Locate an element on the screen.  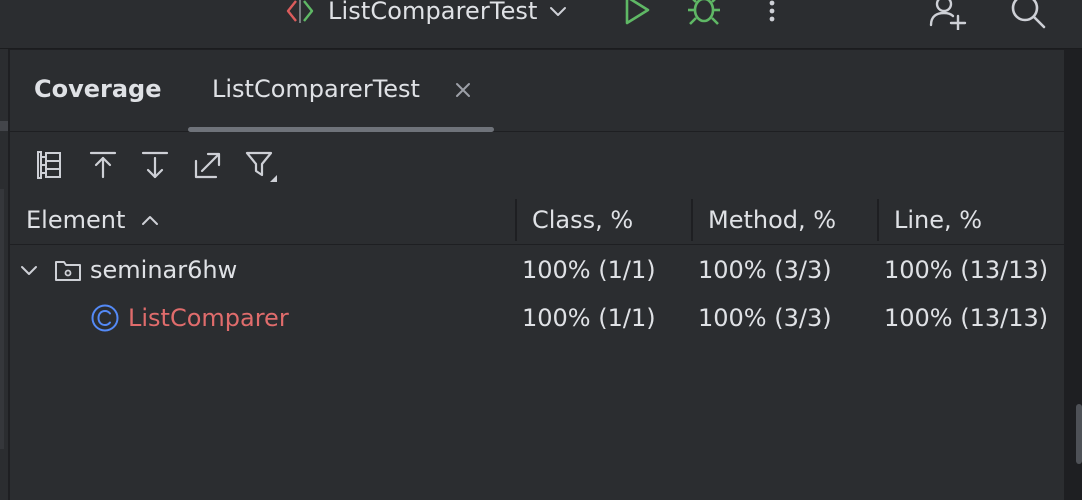
flatten-packages-icon is located at coordinates (49, 165).